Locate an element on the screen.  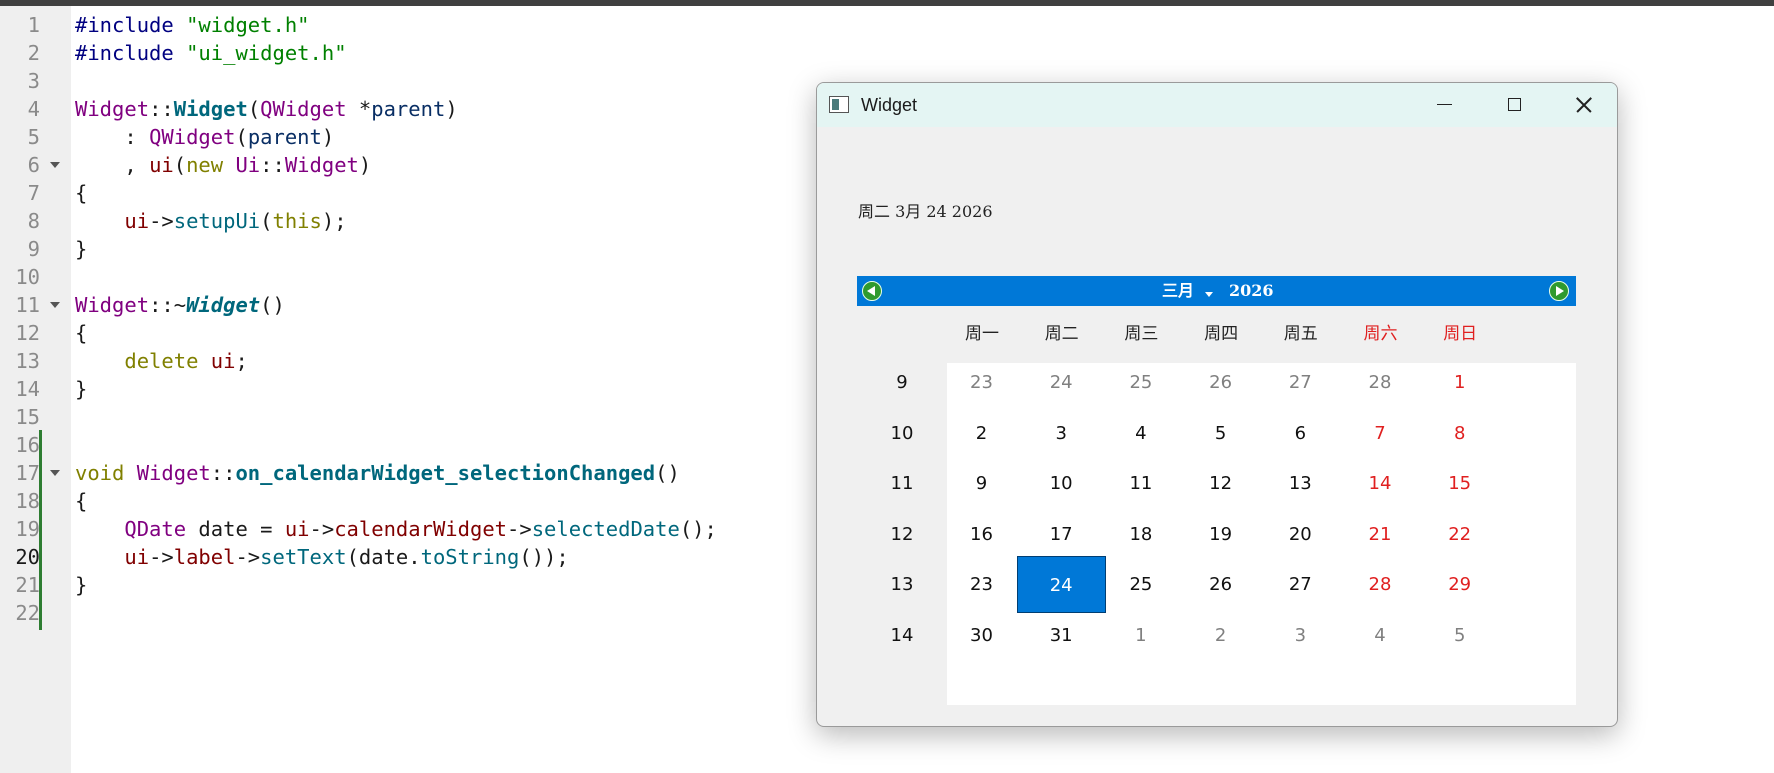
month-selector: 三月 is located at coordinates (1178, 291).